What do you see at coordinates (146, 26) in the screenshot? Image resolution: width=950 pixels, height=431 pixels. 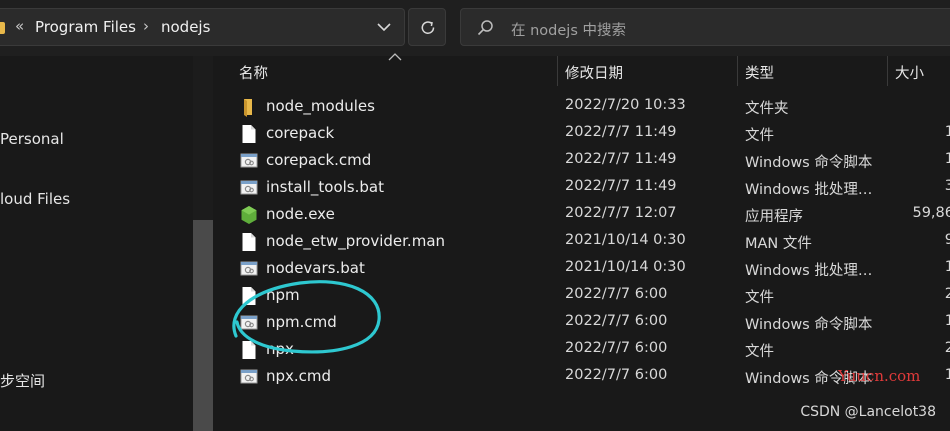 I see `chevron-right-icon: ›` at bounding box center [146, 26].